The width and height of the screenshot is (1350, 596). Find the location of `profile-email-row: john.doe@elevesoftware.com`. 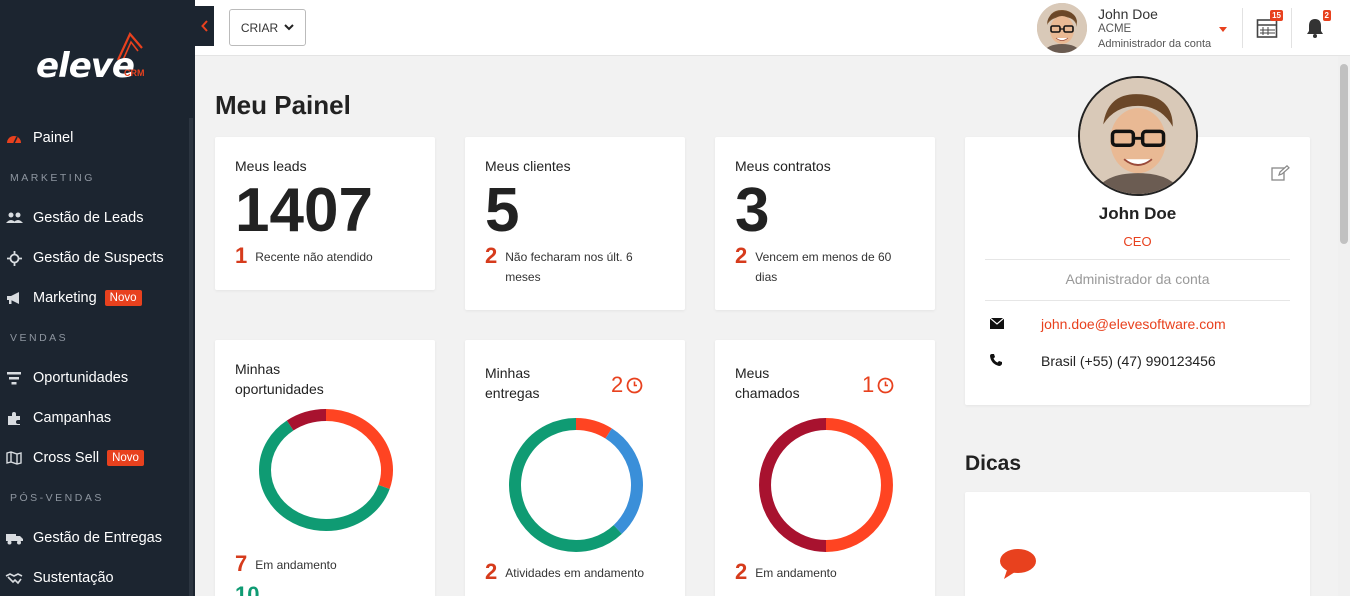

profile-email-row: john.doe@elevesoftware.com is located at coordinates (1107, 324).